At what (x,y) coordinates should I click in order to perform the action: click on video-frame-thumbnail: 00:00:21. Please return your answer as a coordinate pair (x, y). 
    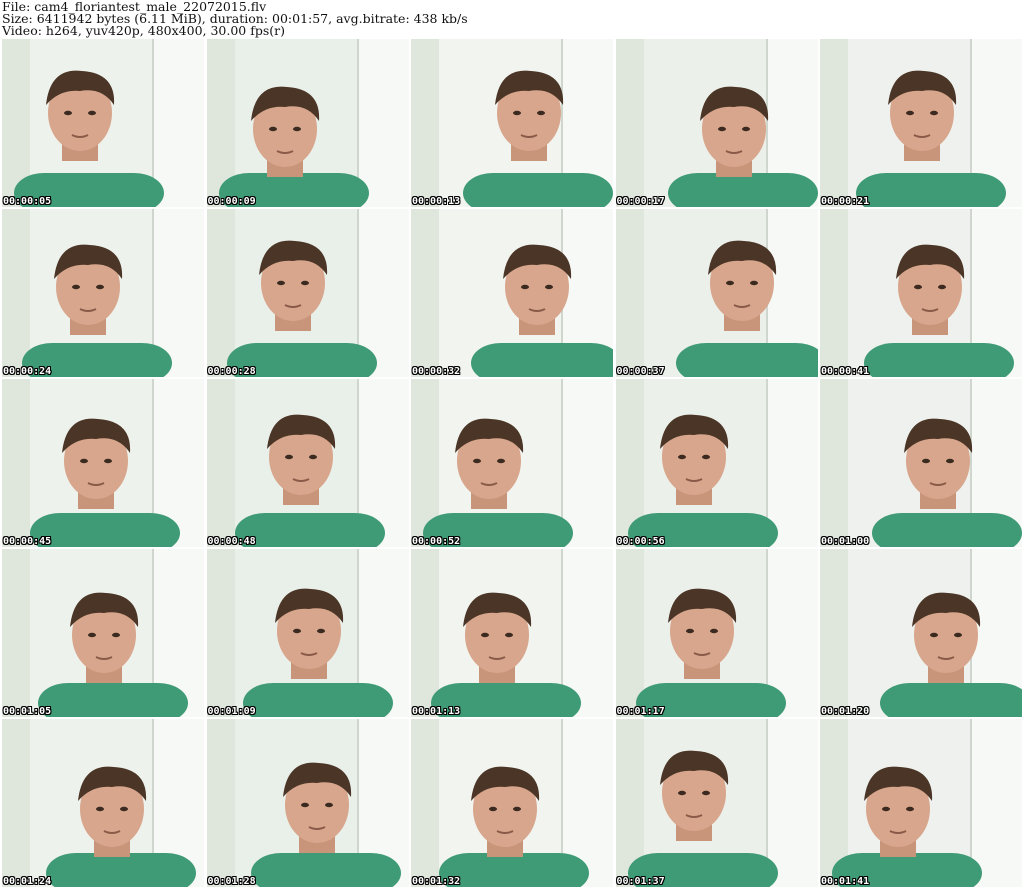
    Looking at the image, I should click on (921, 123).